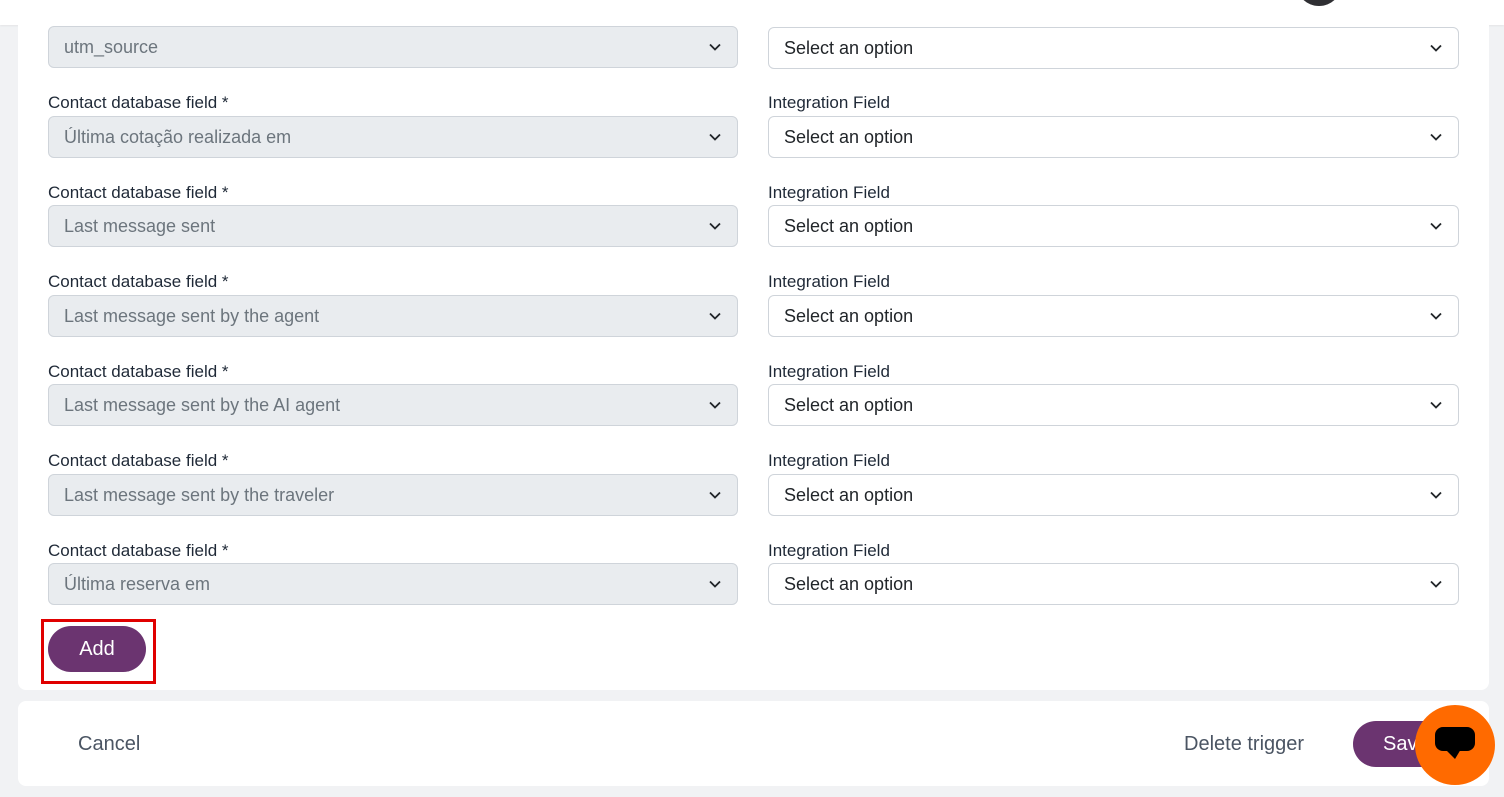  I want to click on contact-field-select: Last message sent by the AI agent, so click(393, 405).